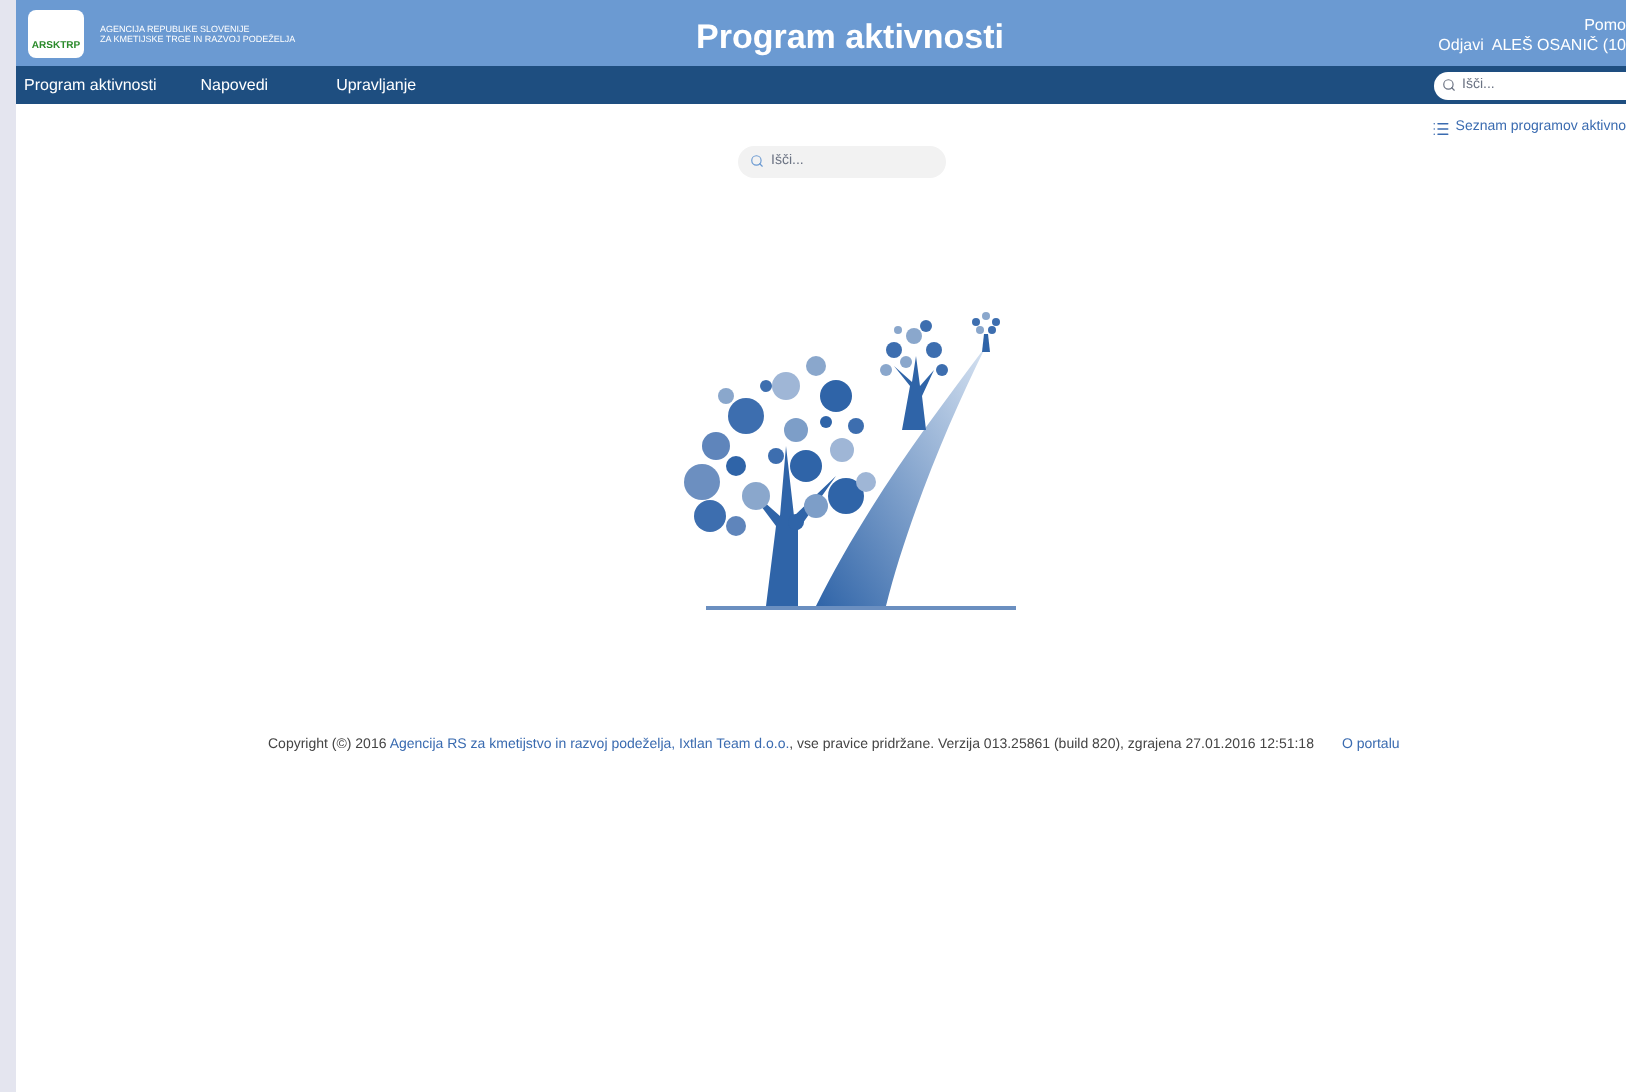  I want to click on nav-item: Program aktivnosti, so click(90, 85).